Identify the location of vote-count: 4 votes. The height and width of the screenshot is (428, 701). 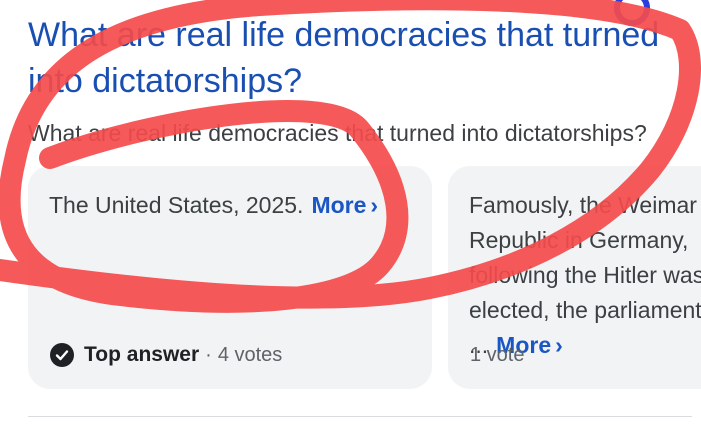
(250, 354).